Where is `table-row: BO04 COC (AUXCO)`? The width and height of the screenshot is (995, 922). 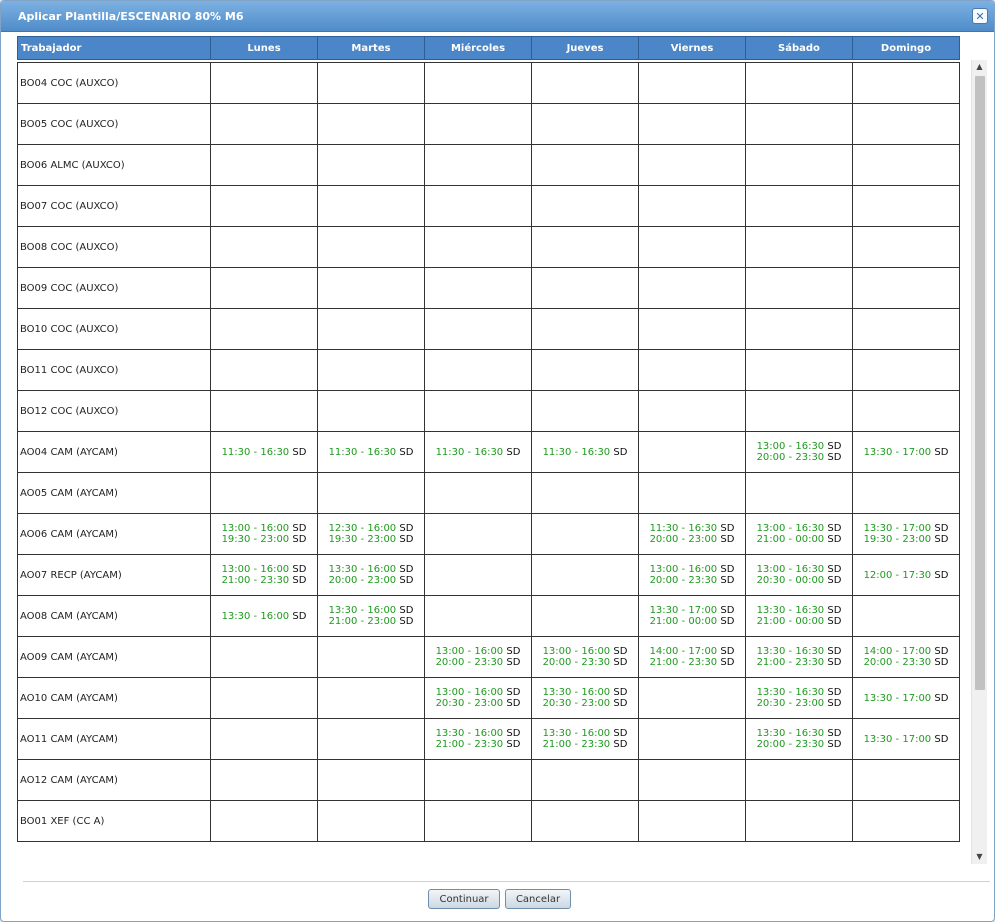 table-row: BO04 COC (AUXCO) is located at coordinates (488, 83).